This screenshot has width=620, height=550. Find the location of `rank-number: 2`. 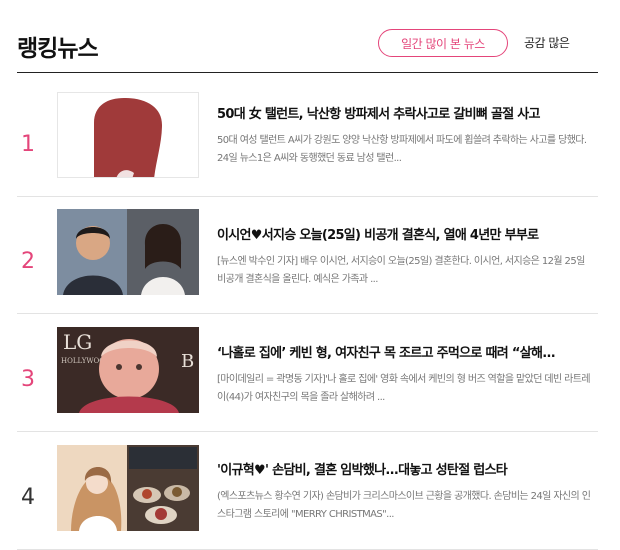

rank-number: 2 is located at coordinates (28, 261).